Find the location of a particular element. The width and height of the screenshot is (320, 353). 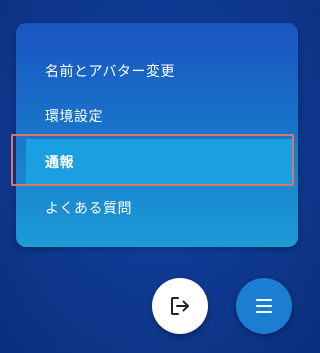

menu-item-label: 環境設定 is located at coordinates (74, 117).